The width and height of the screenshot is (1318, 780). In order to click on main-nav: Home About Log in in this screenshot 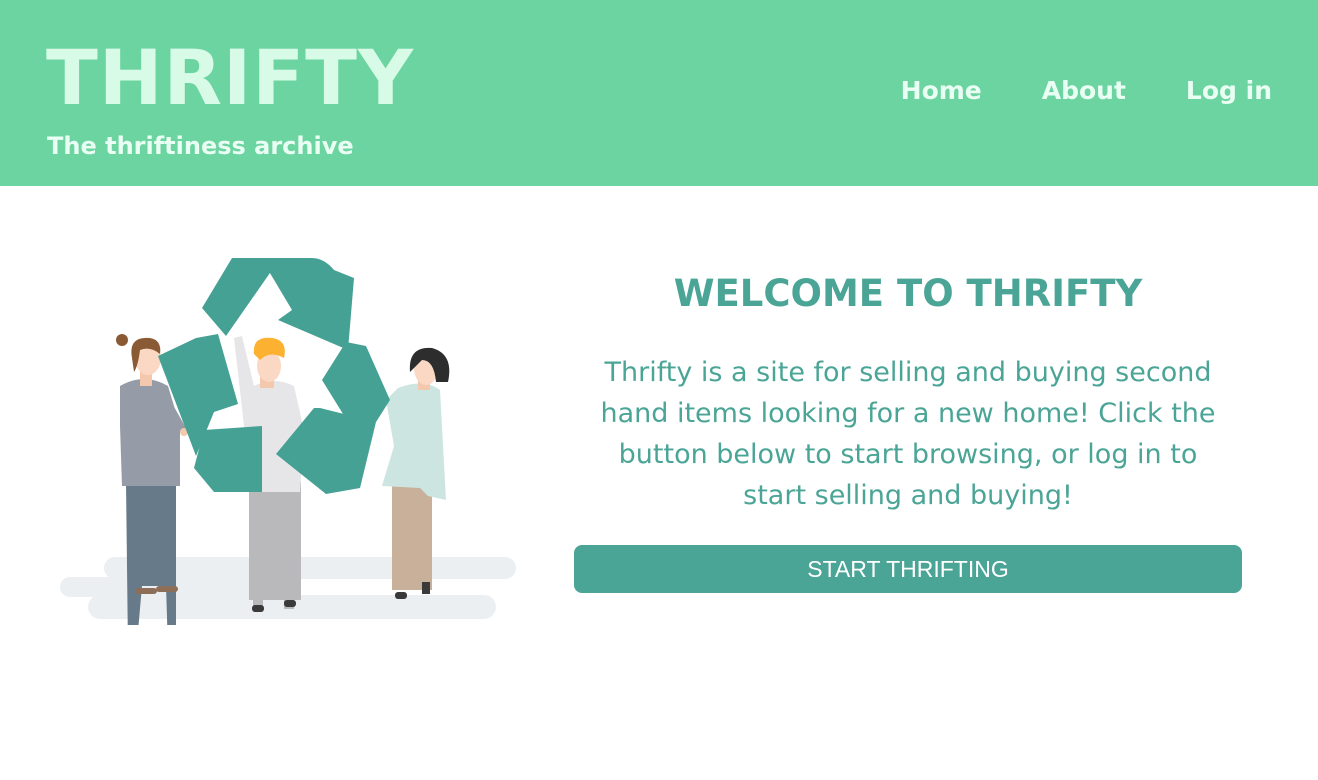, I will do `click(1086, 91)`.